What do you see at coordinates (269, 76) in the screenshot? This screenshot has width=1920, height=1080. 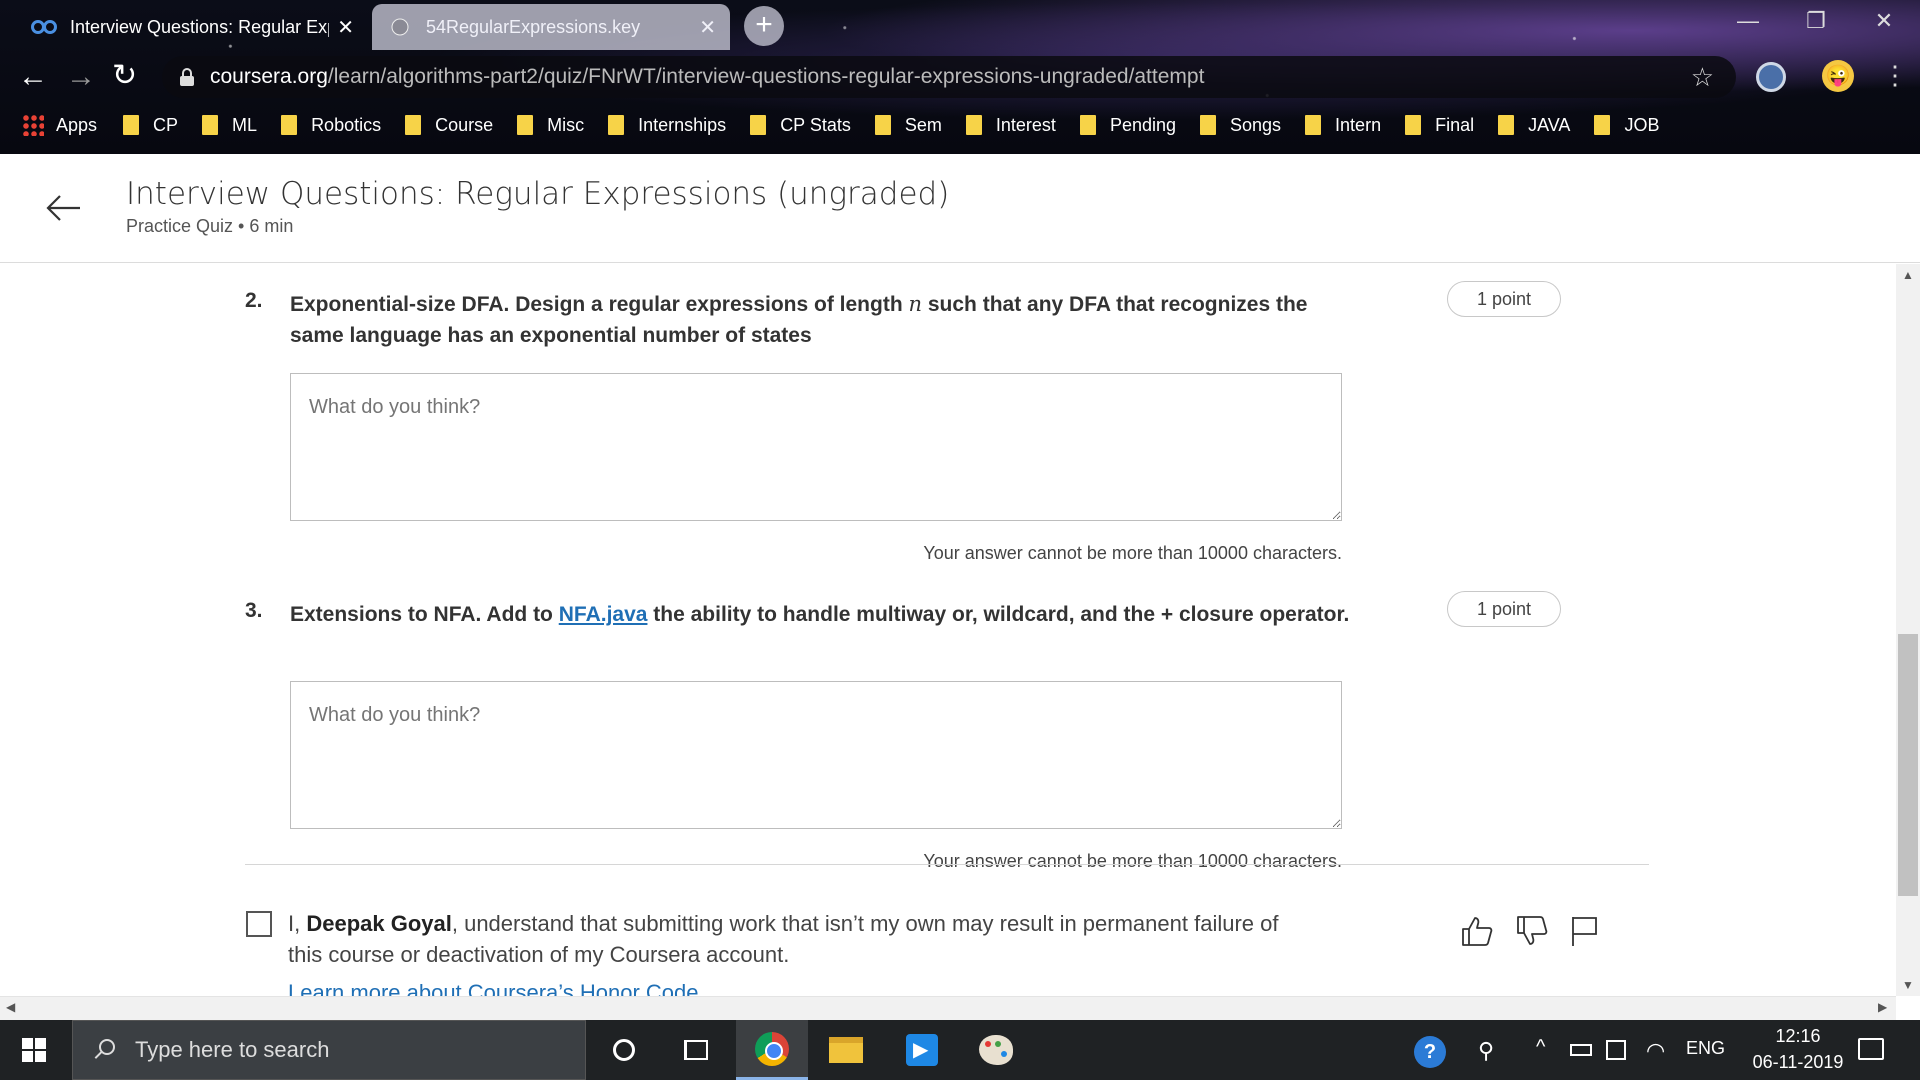 I see `url-host: coursera.org` at bounding box center [269, 76].